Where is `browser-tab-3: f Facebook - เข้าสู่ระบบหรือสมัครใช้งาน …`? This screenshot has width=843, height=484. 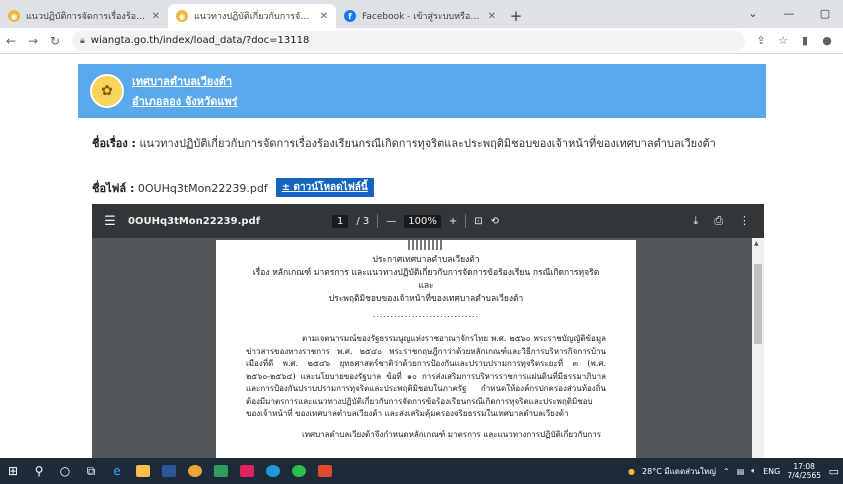 browser-tab-3: f Facebook - เข้าสู่ระบบหรือสมัครใช้งาน … is located at coordinates (420, 16).